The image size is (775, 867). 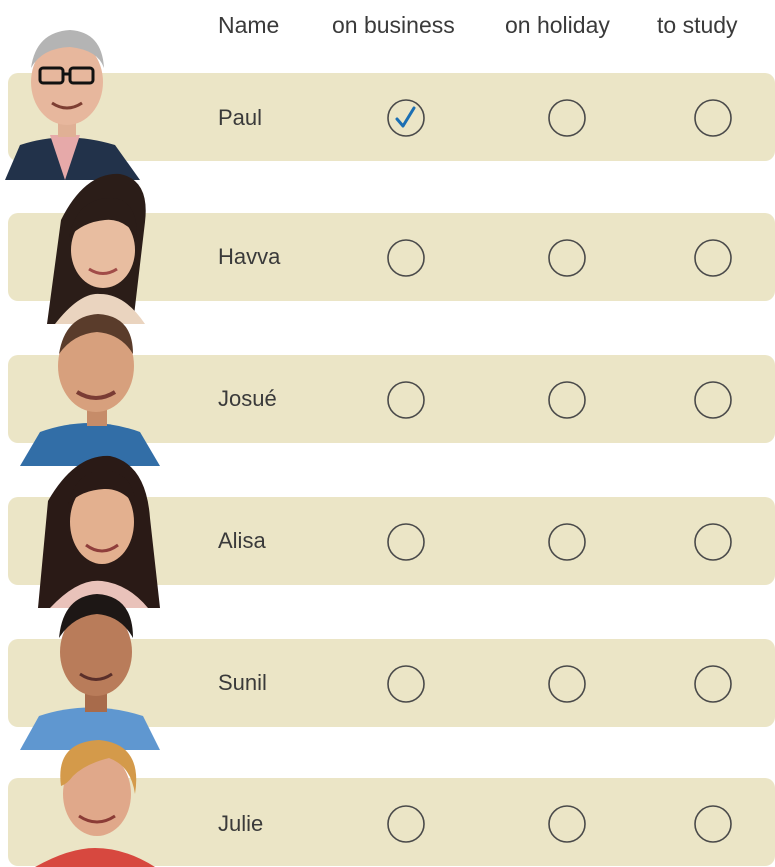 I want to click on avatar-paul, so click(x=70, y=101).